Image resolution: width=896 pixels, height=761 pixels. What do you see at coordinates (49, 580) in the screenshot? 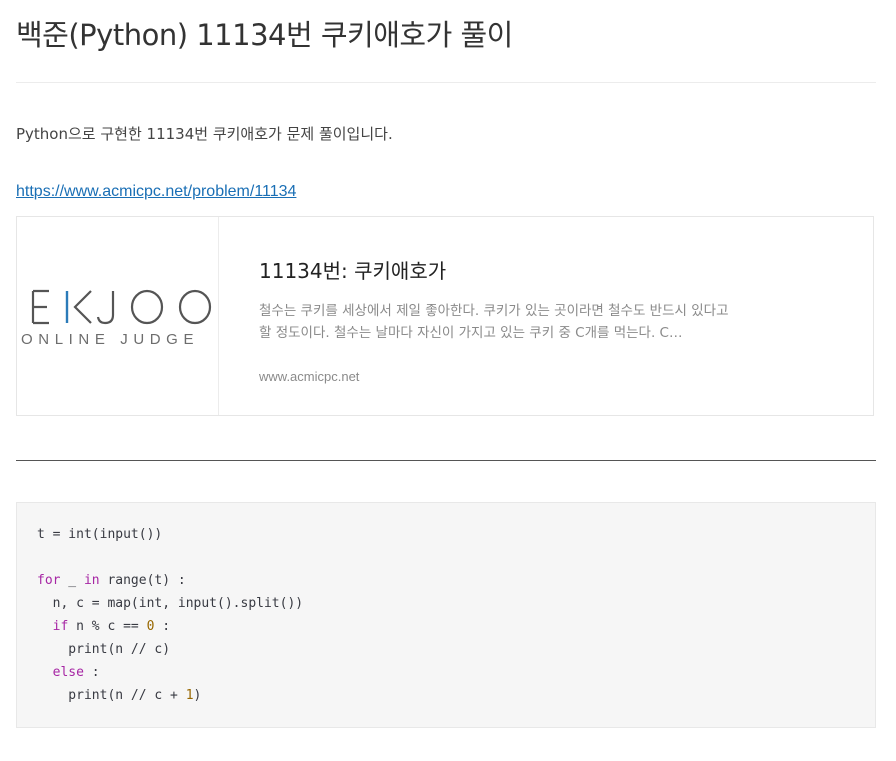
I see `code-keyword: for` at bounding box center [49, 580].